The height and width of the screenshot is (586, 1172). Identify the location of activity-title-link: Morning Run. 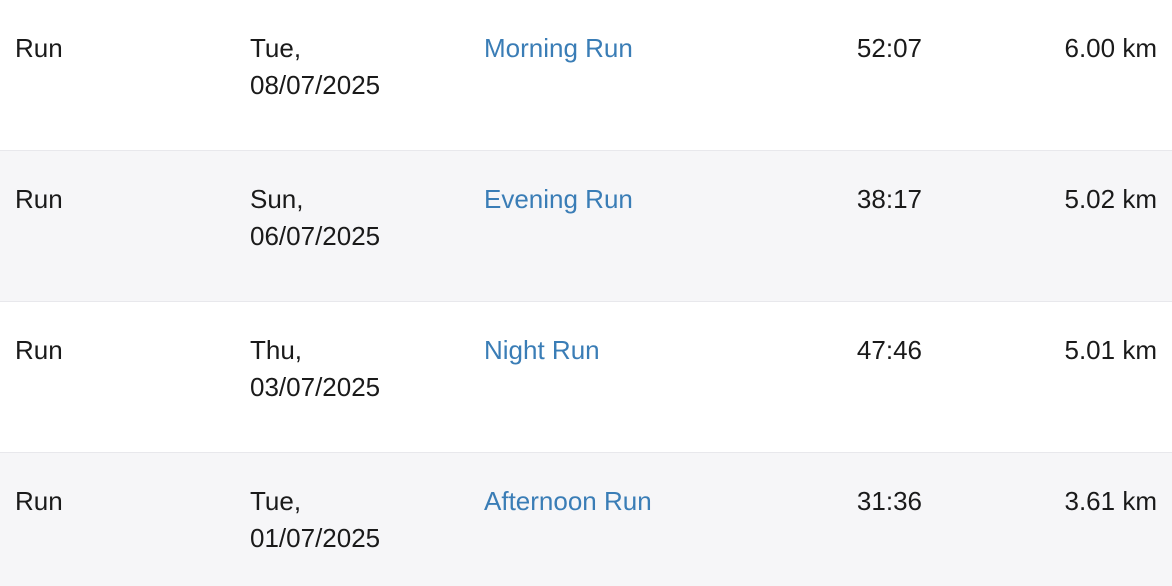
(558, 48).